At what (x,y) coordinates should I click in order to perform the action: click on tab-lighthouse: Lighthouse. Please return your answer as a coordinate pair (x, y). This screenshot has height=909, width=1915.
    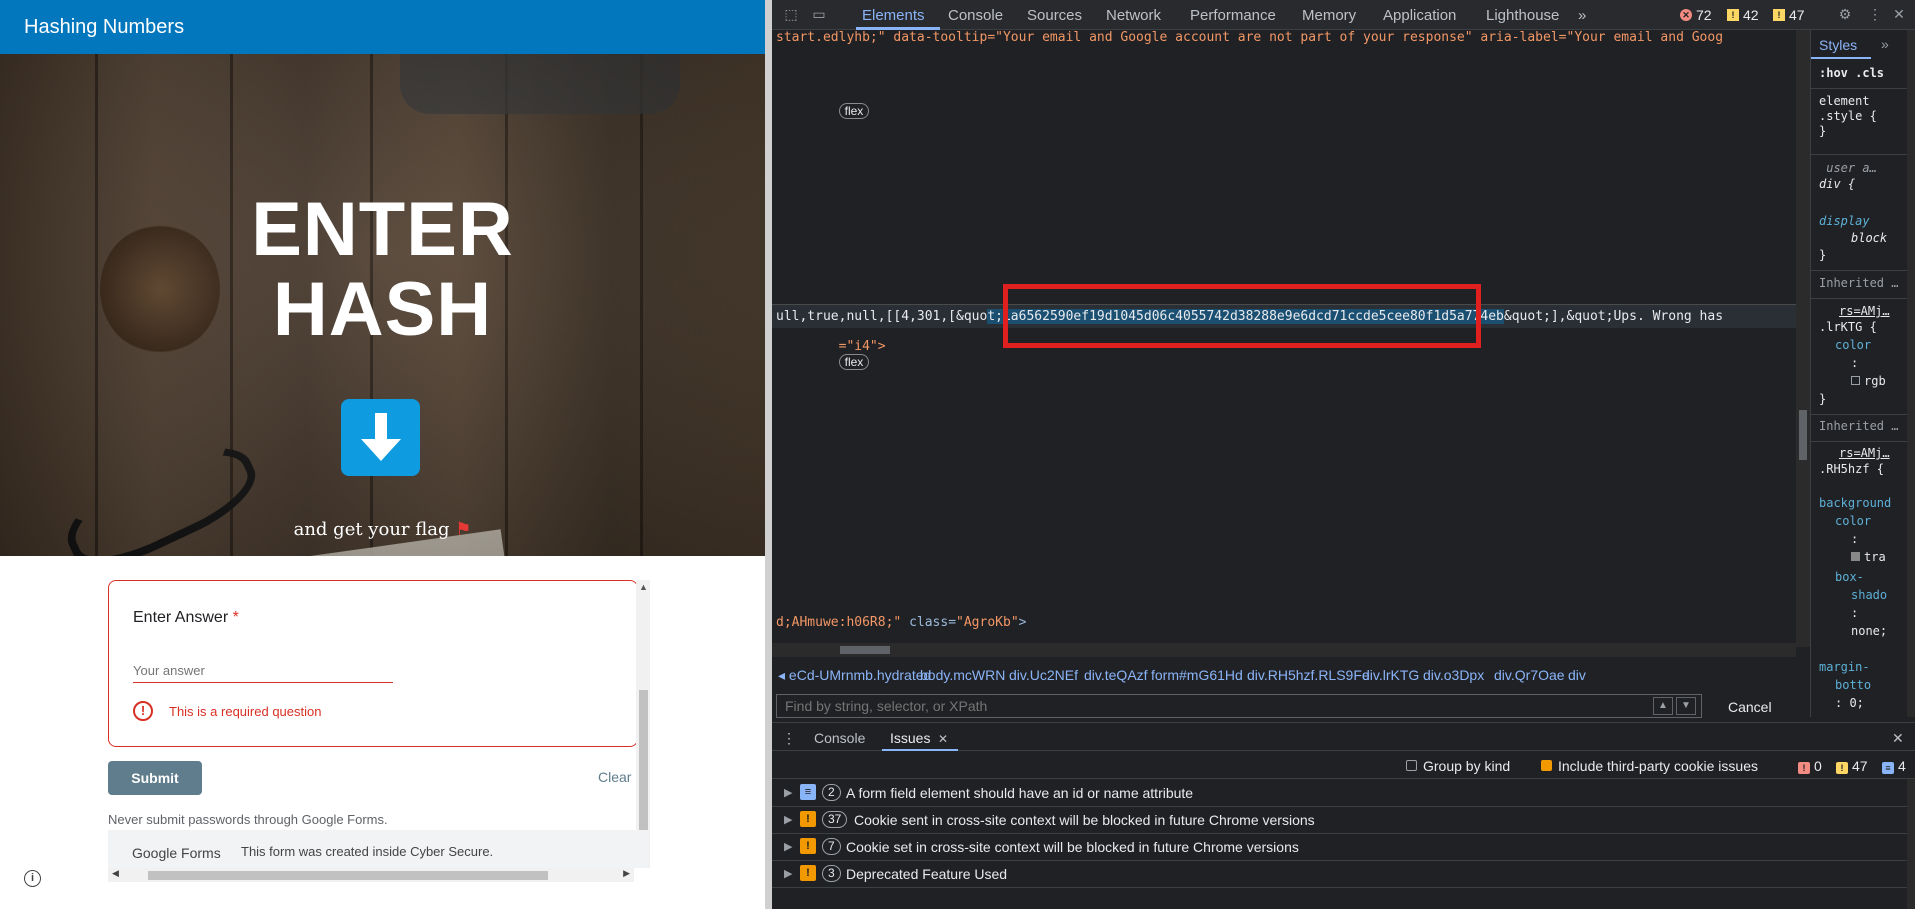
    Looking at the image, I should click on (1522, 15).